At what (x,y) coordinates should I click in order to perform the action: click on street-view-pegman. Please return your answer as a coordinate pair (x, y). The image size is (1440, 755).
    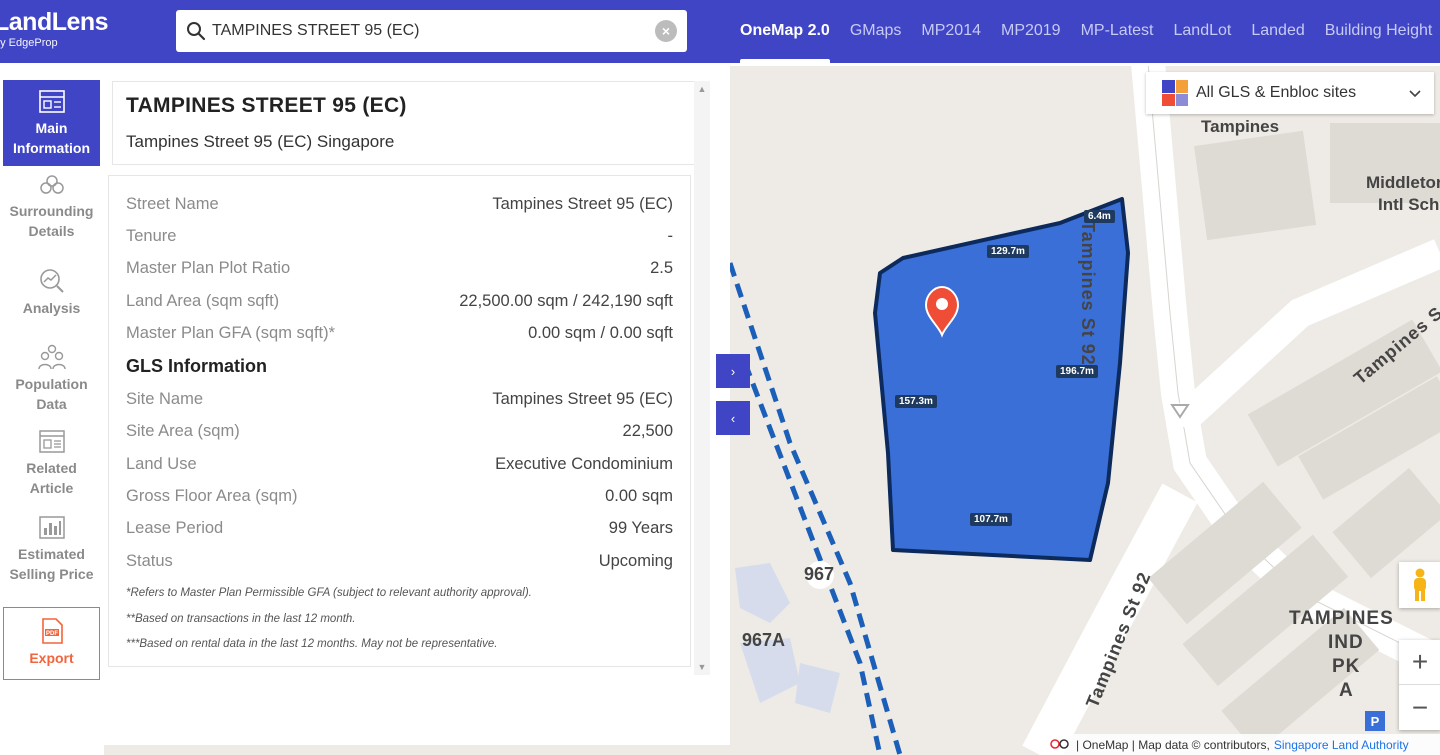
    Looking at the image, I should click on (1419, 585).